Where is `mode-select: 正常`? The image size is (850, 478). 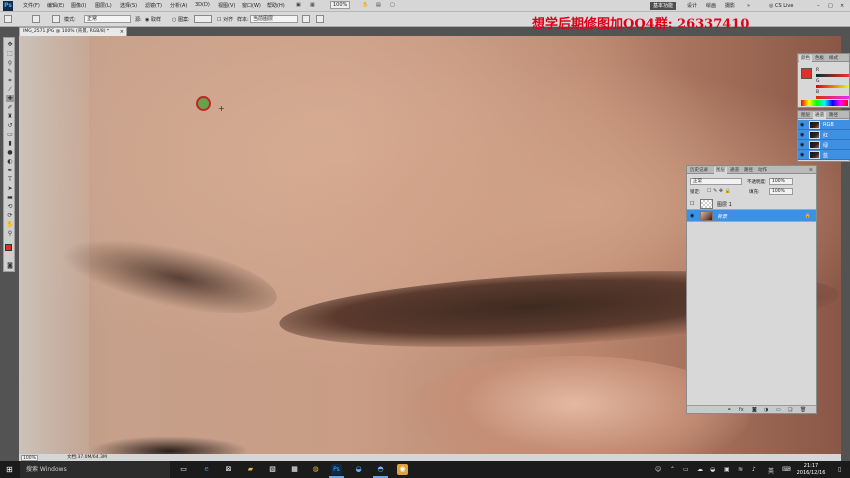
mode-select: 正常 is located at coordinates (107, 19).